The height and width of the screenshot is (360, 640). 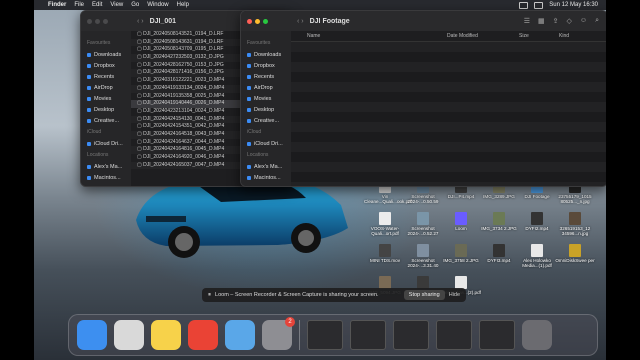 I want to click on menu-window: Window, so click(x=157, y=5).